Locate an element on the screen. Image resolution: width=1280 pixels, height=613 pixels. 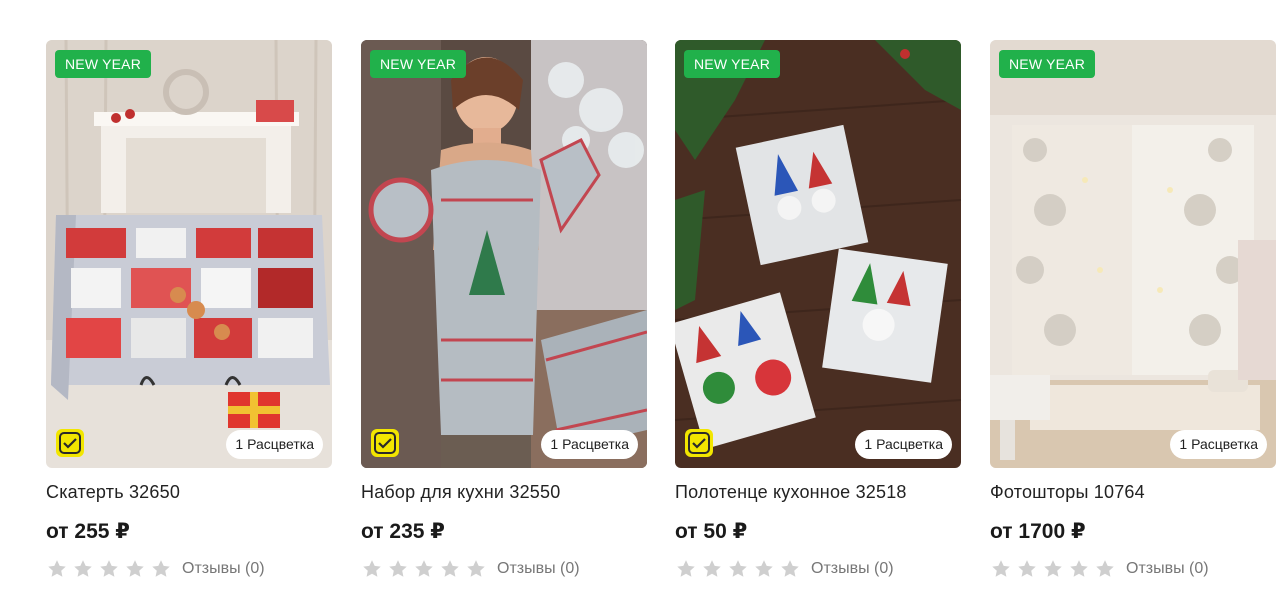
product-price: от 50 ₽ is located at coordinates (711, 531).